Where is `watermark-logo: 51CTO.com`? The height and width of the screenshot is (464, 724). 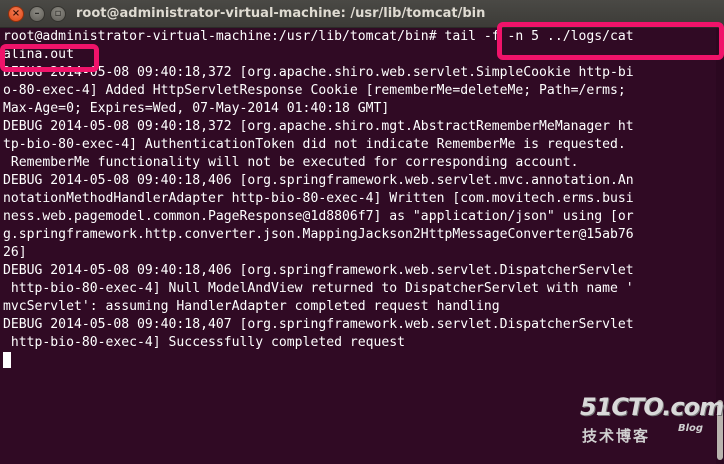
watermark-logo: 51CTO.com is located at coordinates (652, 407).